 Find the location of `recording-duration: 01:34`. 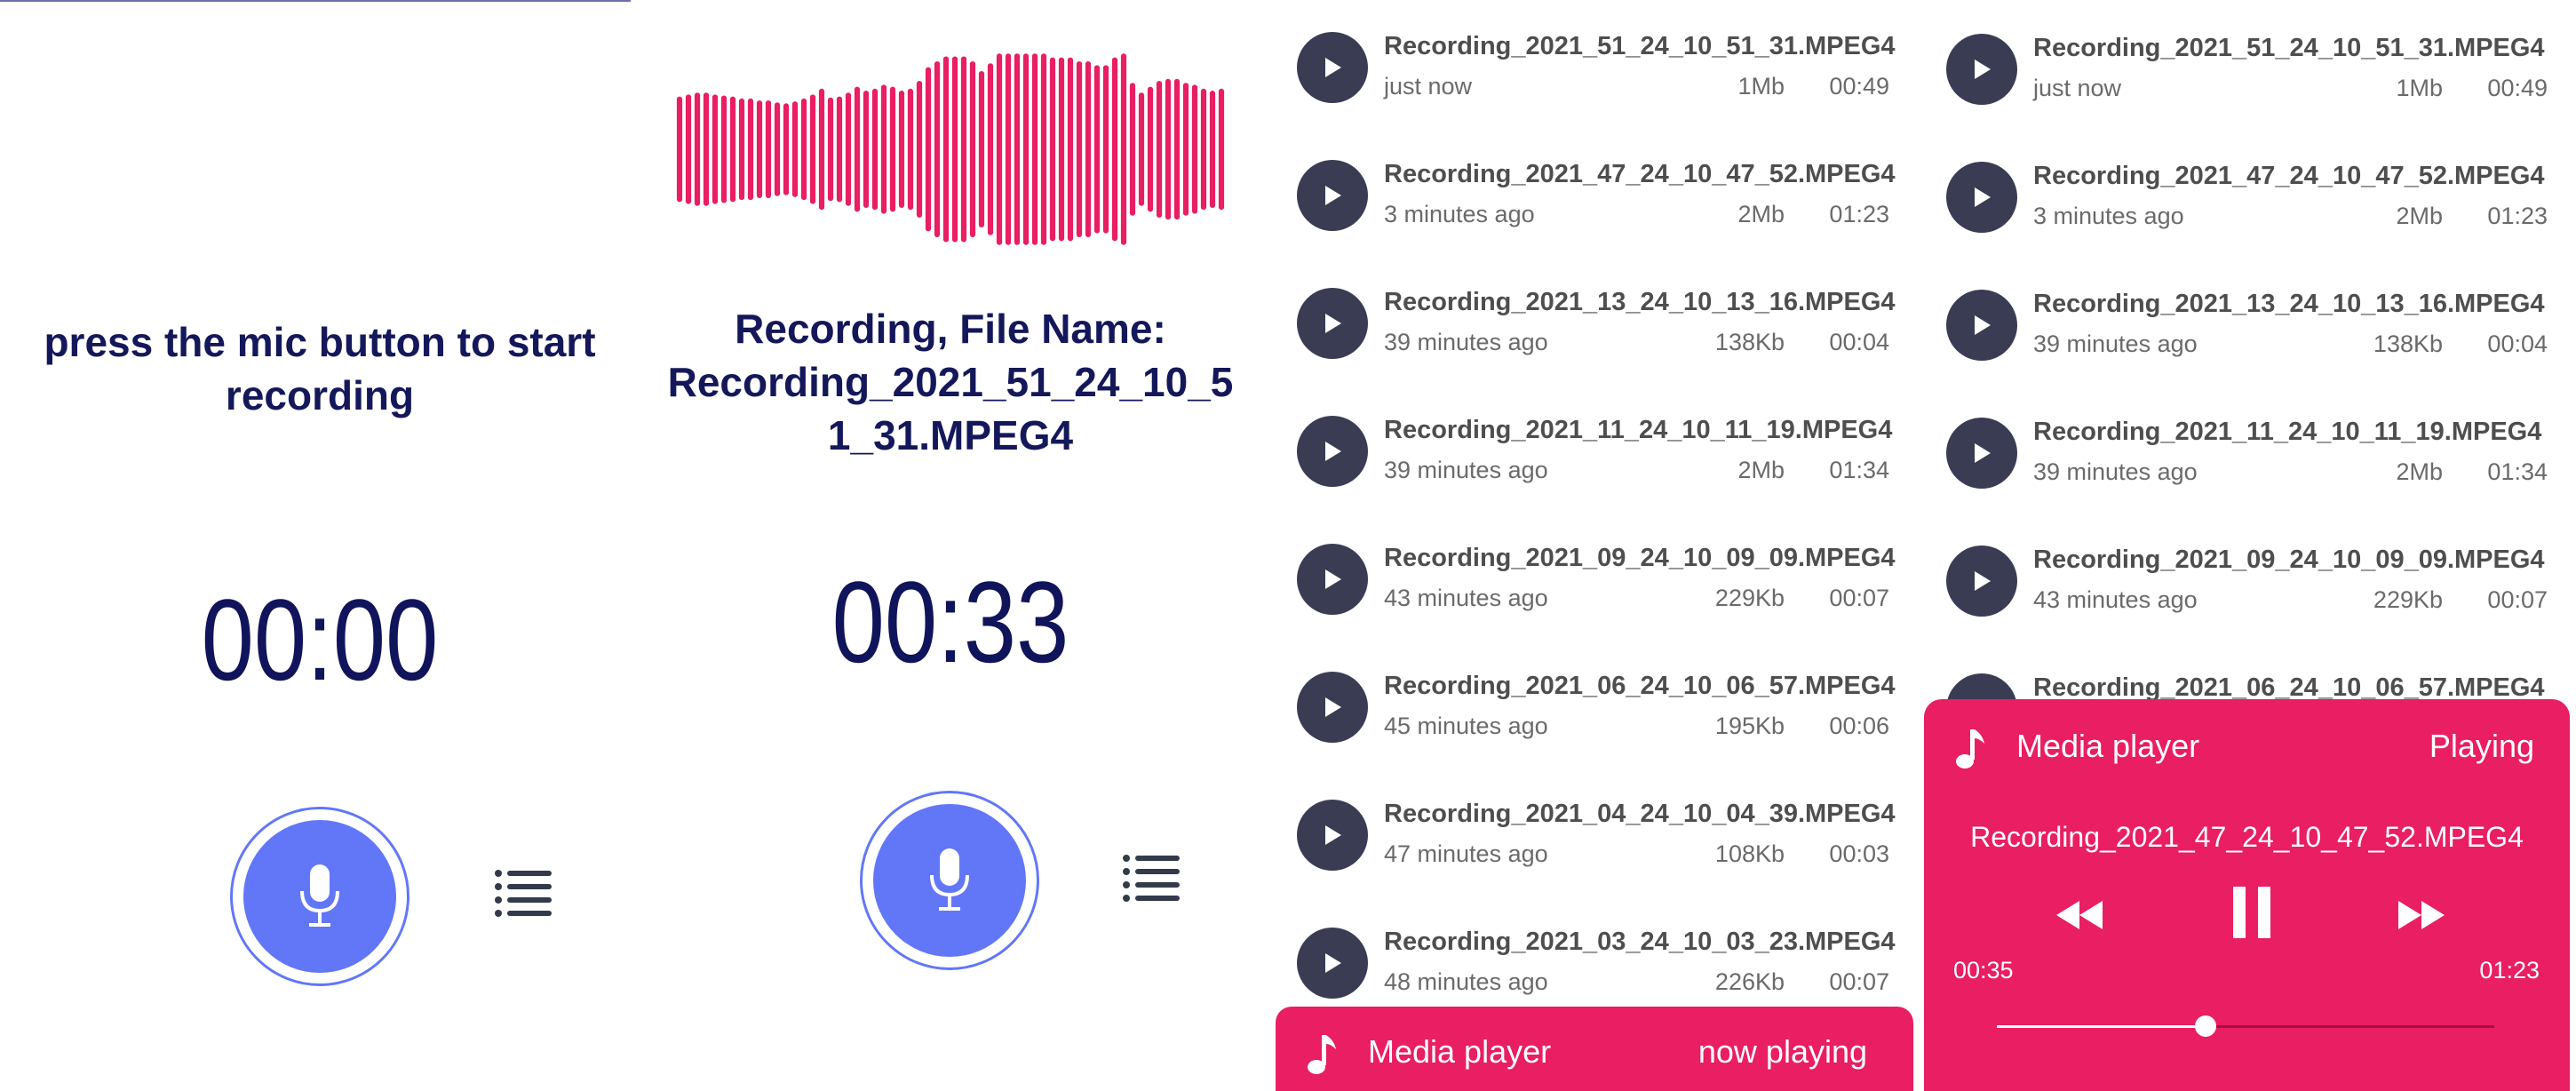

recording-duration: 01:34 is located at coordinates (2517, 471).